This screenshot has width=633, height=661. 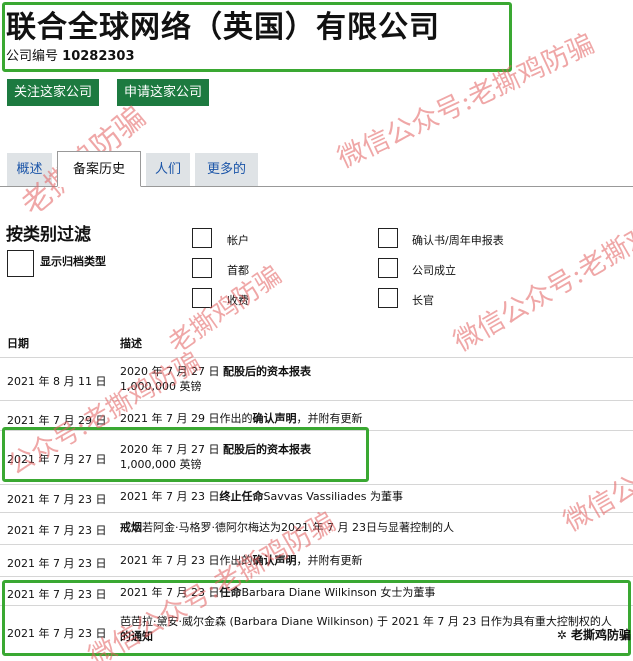 What do you see at coordinates (99, 169) in the screenshot?
I see `tab-filing-history: 备案历史` at bounding box center [99, 169].